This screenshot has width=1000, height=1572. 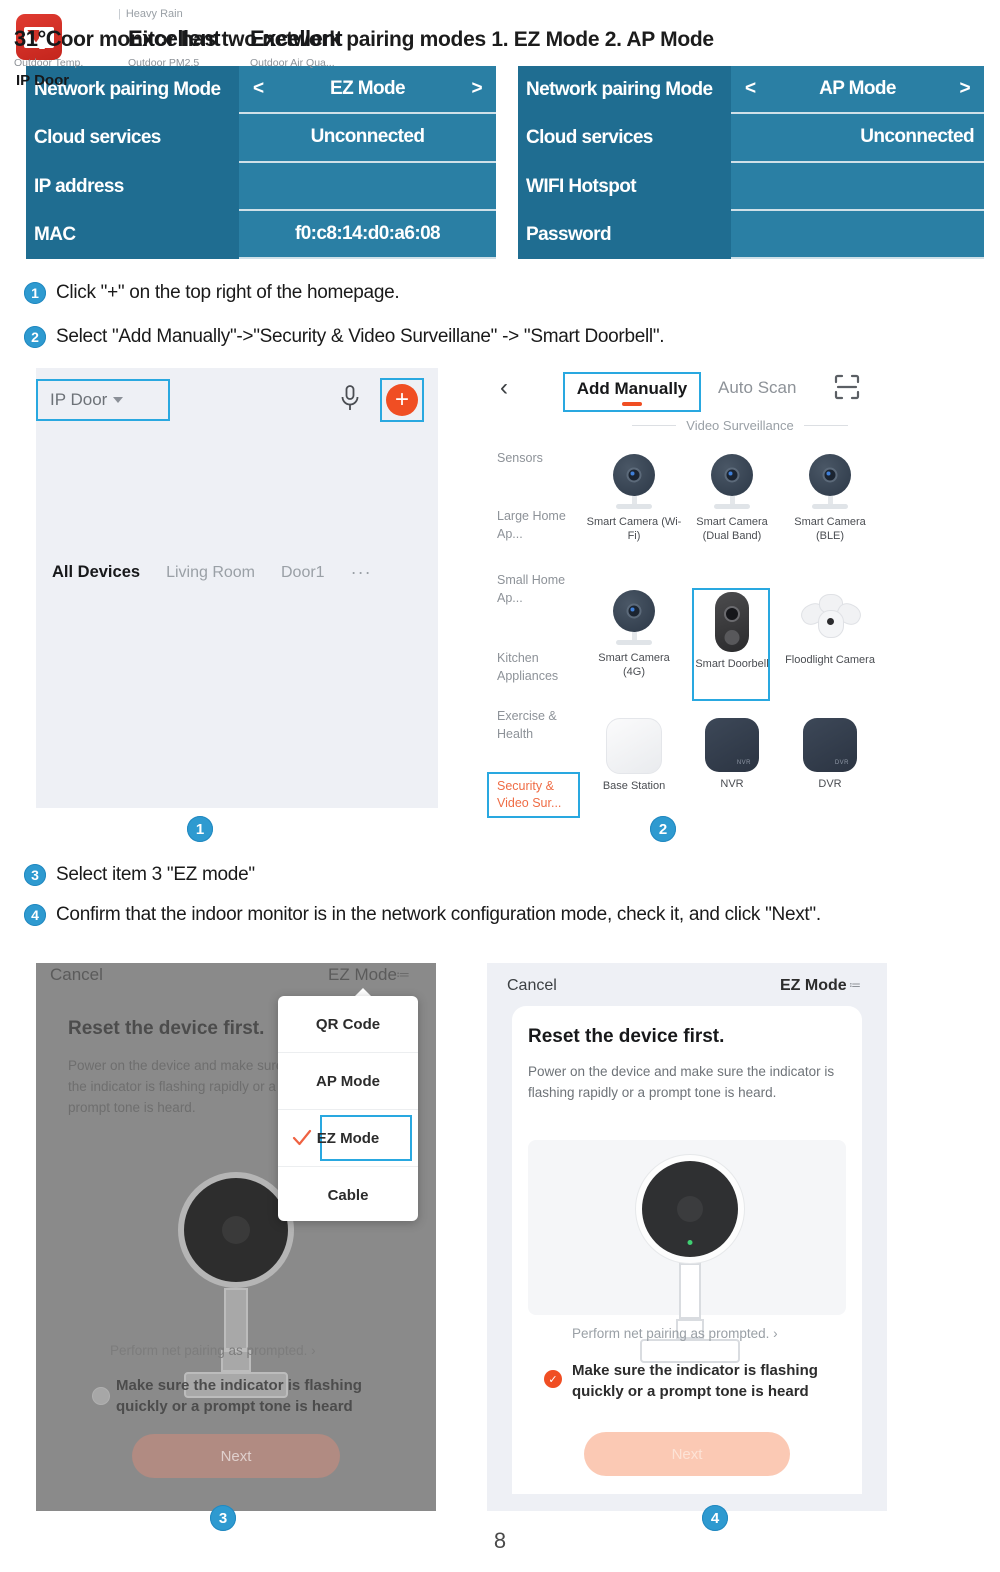 I want to click on smart-doorbell-highlight, so click(x=731, y=644).